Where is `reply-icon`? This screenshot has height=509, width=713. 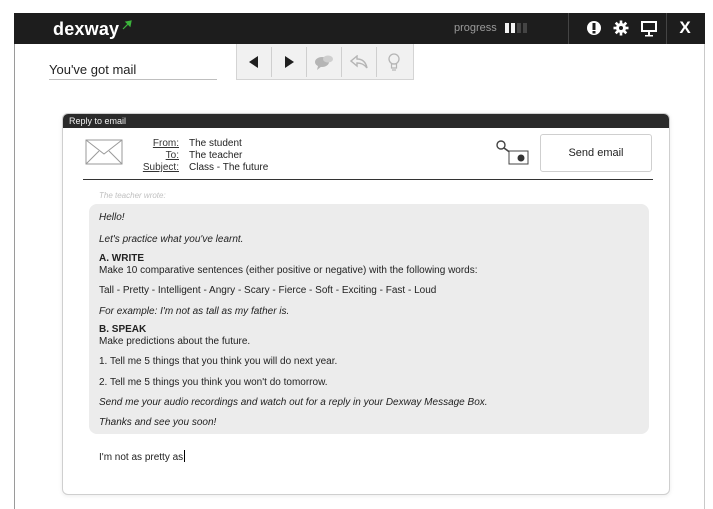 reply-icon is located at coordinates (359, 62).